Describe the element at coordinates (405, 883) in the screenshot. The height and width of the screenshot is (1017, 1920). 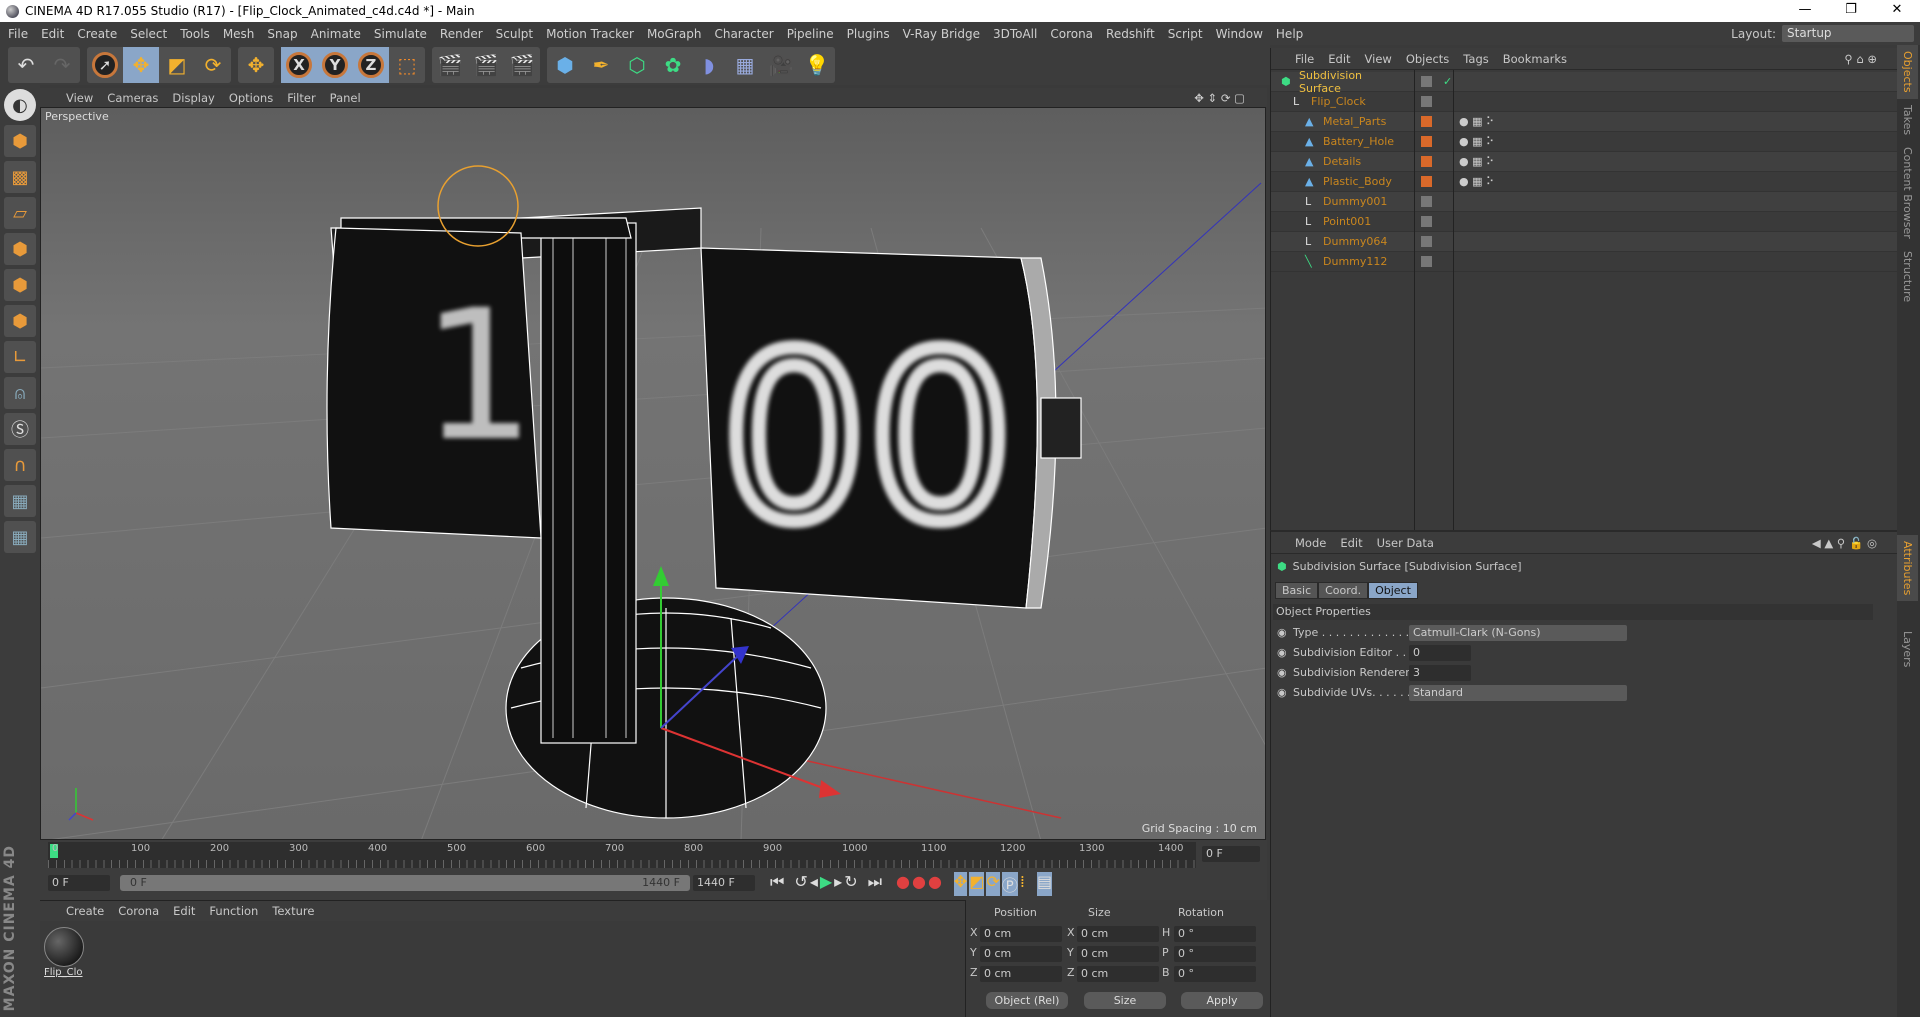
I see `range-slider: 0 F 1440 F` at that location.